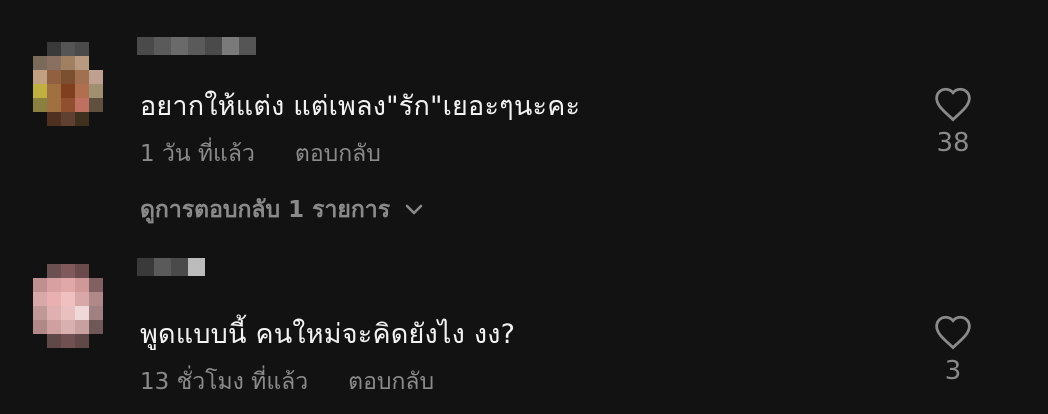 This screenshot has width=1048, height=414. What do you see at coordinates (414, 209) in the screenshot?
I see `chevron-down-icon` at bounding box center [414, 209].